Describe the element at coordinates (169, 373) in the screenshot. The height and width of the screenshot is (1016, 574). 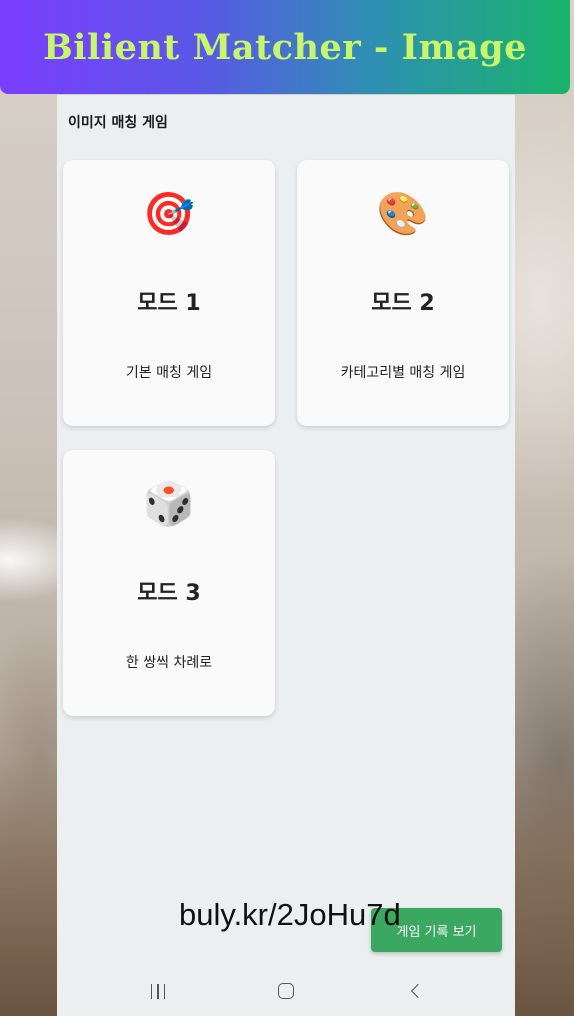
I see `mode-1-description: 기본 매칭 게임` at that location.